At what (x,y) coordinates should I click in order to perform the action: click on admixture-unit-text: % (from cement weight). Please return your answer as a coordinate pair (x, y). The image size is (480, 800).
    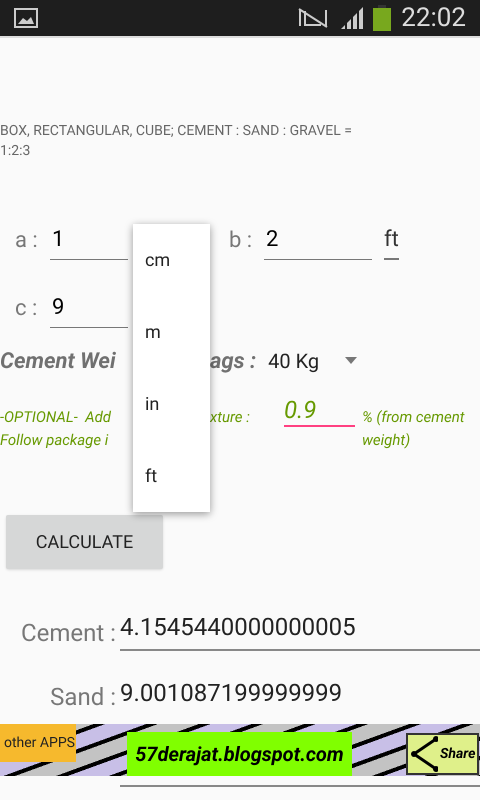
    Looking at the image, I should click on (414, 429).